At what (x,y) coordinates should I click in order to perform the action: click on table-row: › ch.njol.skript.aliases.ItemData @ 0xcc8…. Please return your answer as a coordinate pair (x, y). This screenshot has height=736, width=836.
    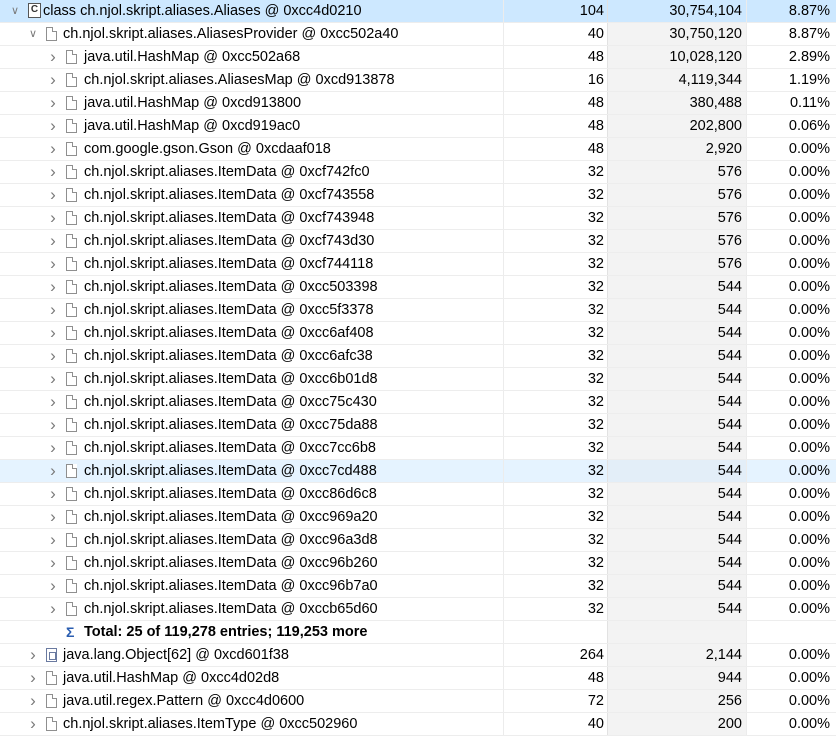
    Looking at the image, I should click on (418, 494).